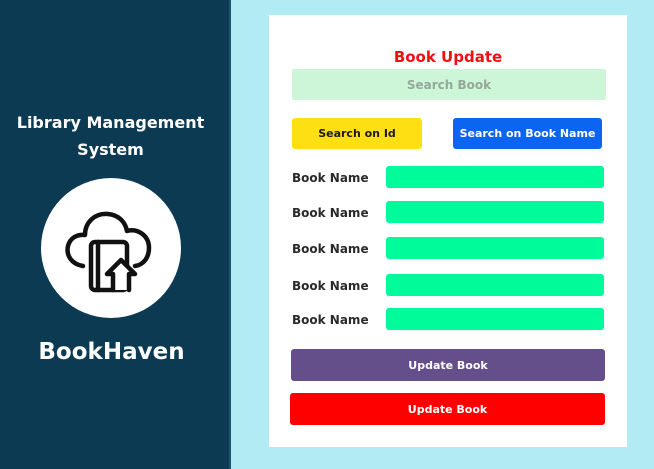 This screenshot has height=469, width=654. What do you see at coordinates (448, 57) in the screenshot?
I see `form-title: Book Update` at bounding box center [448, 57].